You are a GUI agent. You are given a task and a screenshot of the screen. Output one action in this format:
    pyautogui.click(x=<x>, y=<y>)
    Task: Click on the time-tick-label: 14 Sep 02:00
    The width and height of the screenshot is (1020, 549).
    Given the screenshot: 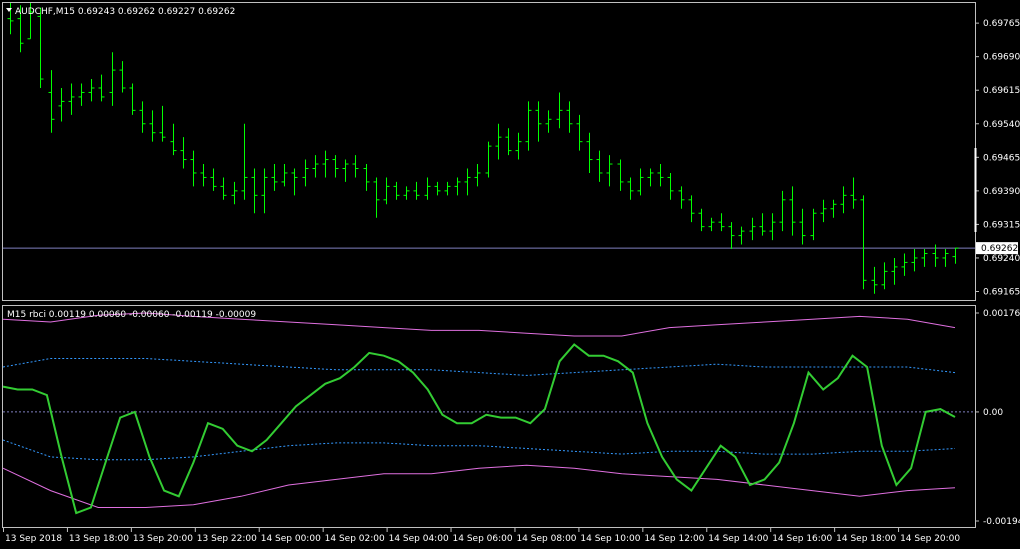 What is the action you would take?
    pyautogui.click(x=355, y=539)
    